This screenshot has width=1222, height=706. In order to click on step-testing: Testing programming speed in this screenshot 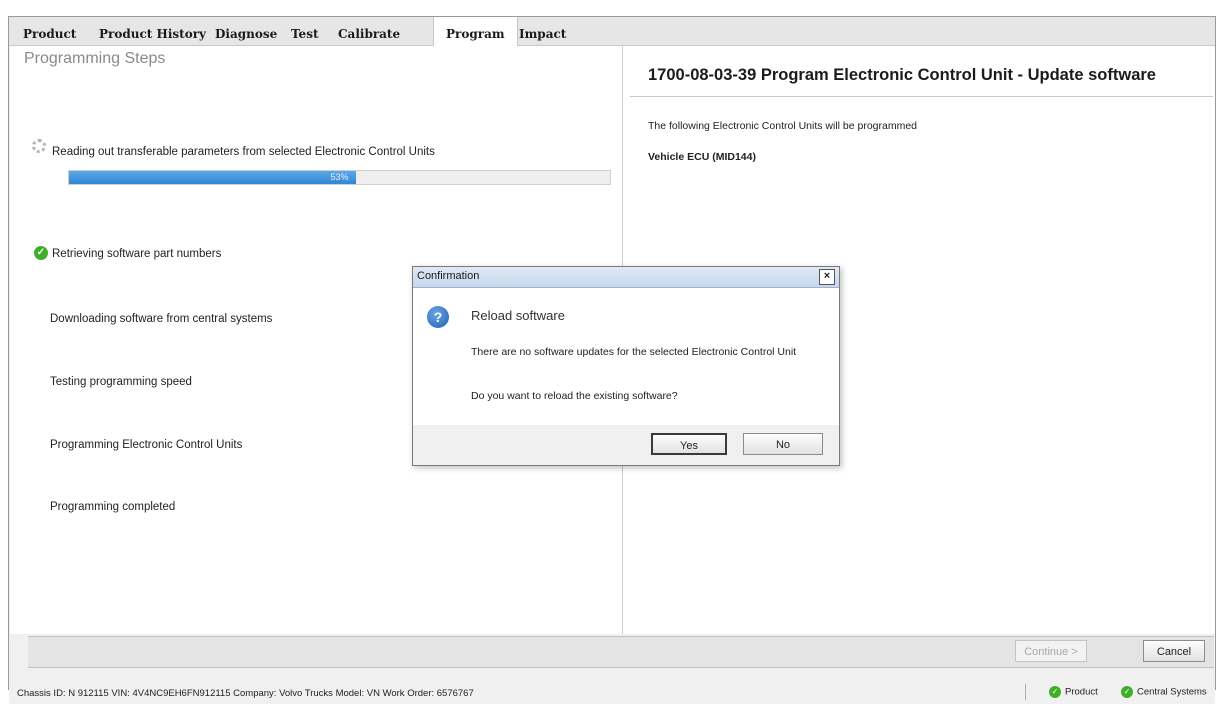, I will do `click(121, 382)`.